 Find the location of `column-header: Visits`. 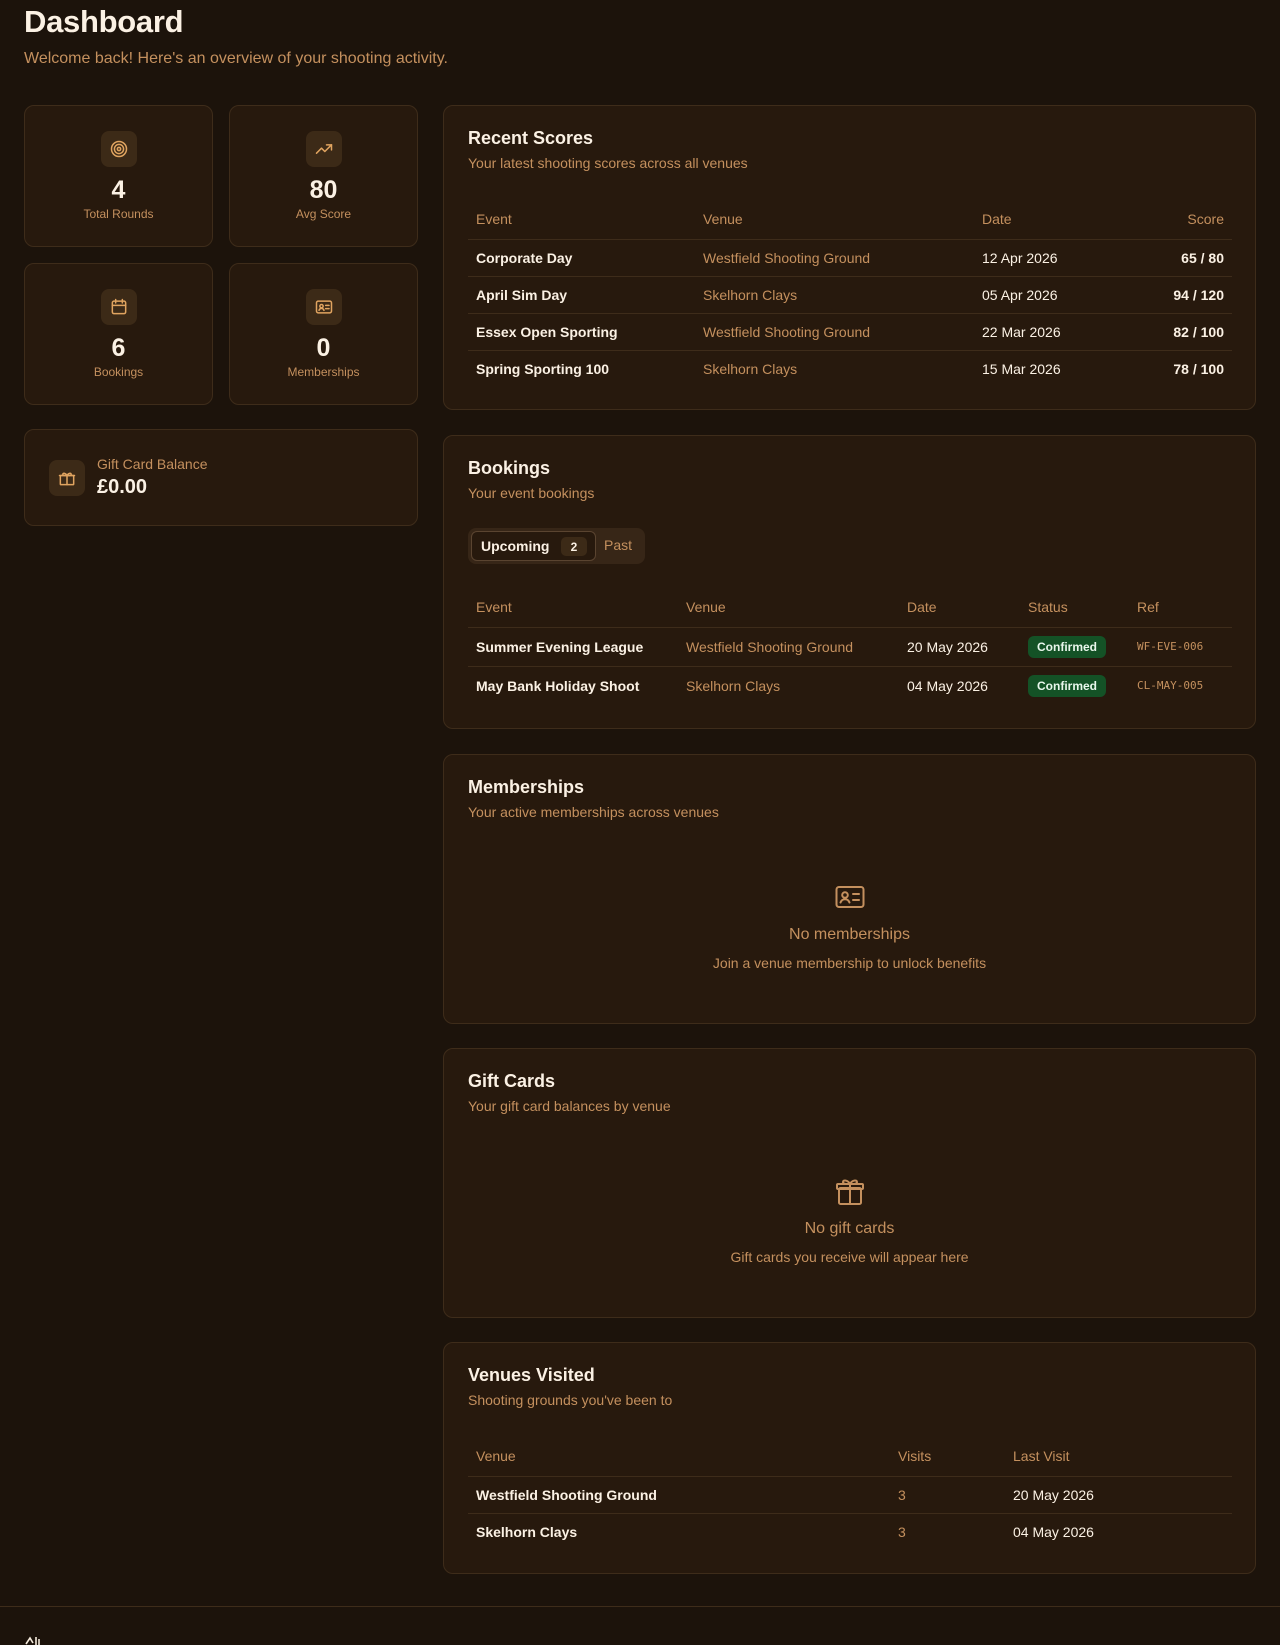

column-header: Visits is located at coordinates (947, 1456).